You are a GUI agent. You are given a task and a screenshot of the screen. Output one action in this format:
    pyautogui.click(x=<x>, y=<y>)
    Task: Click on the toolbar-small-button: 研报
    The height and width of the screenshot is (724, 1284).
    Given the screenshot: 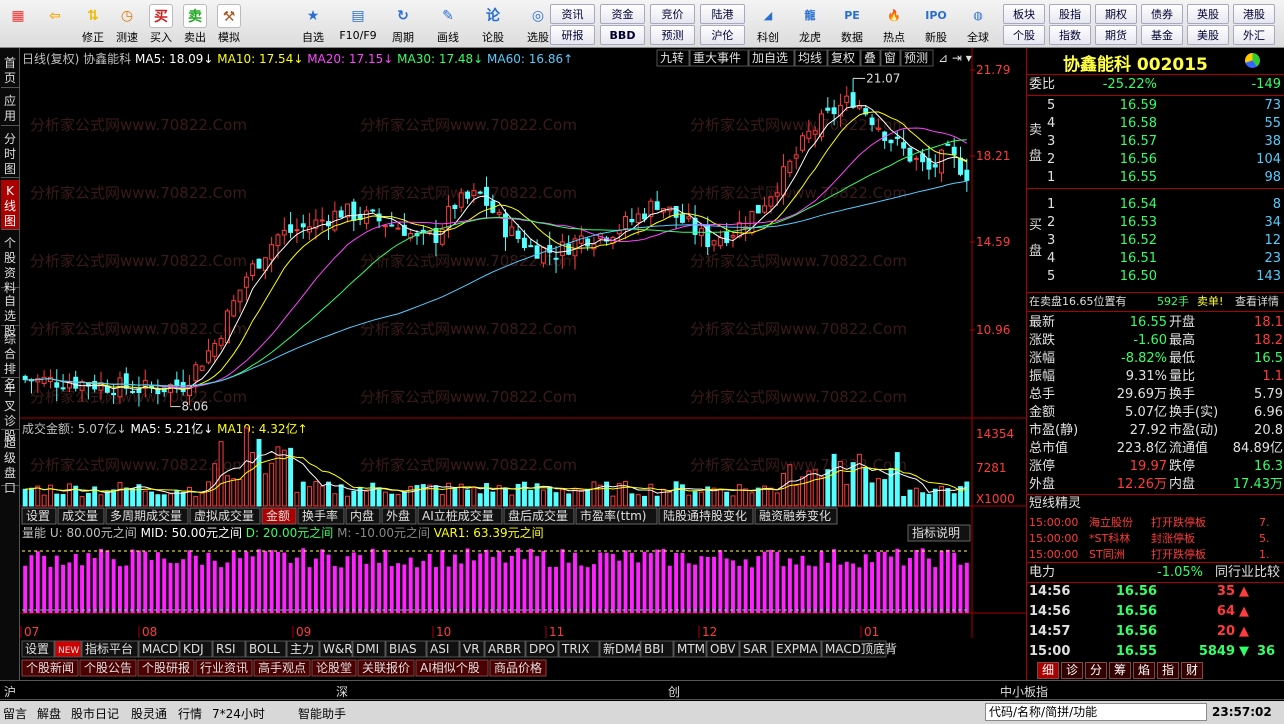 What is the action you would take?
    pyautogui.click(x=572, y=35)
    